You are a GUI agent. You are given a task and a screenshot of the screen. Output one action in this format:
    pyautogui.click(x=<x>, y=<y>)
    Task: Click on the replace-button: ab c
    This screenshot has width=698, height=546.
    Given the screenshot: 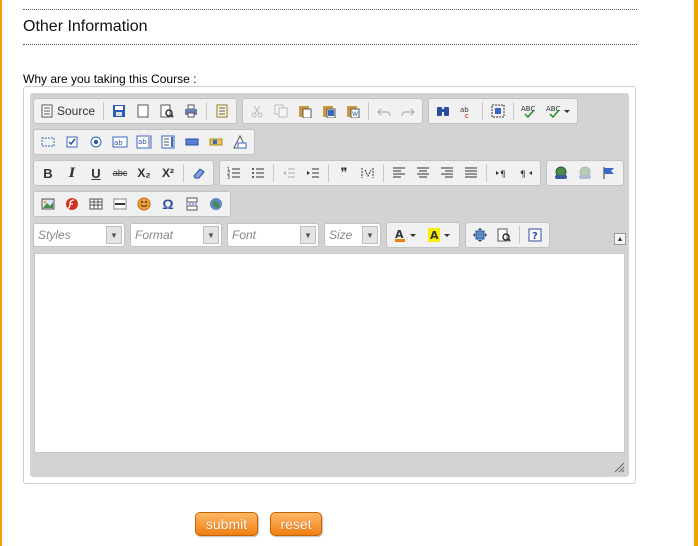 What is the action you would take?
    pyautogui.click(x=467, y=111)
    